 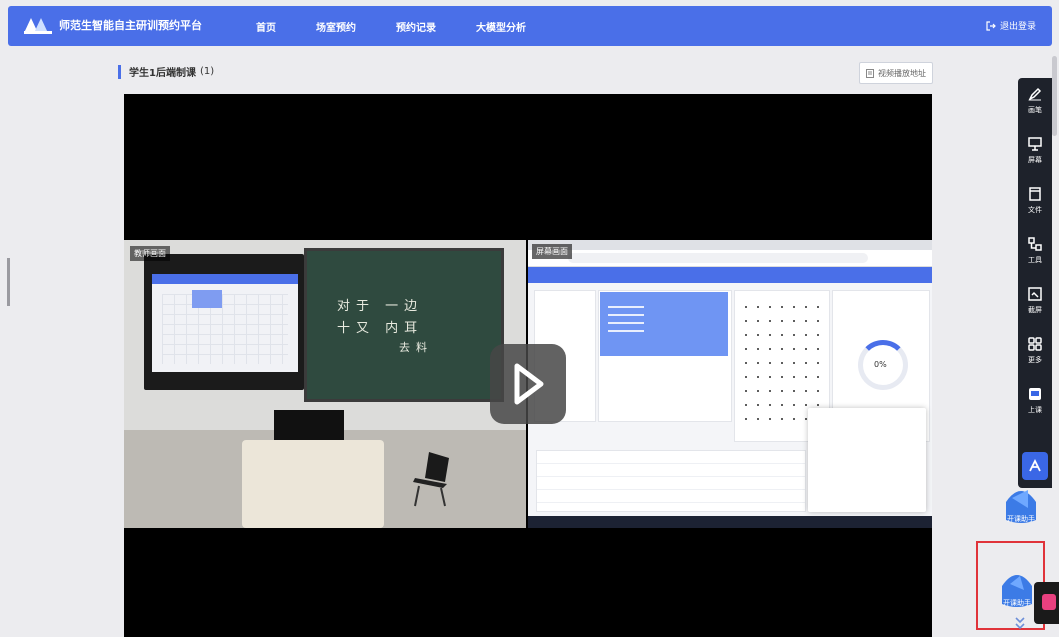 I want to click on toolbar-label: 文件, so click(x=1035, y=210).